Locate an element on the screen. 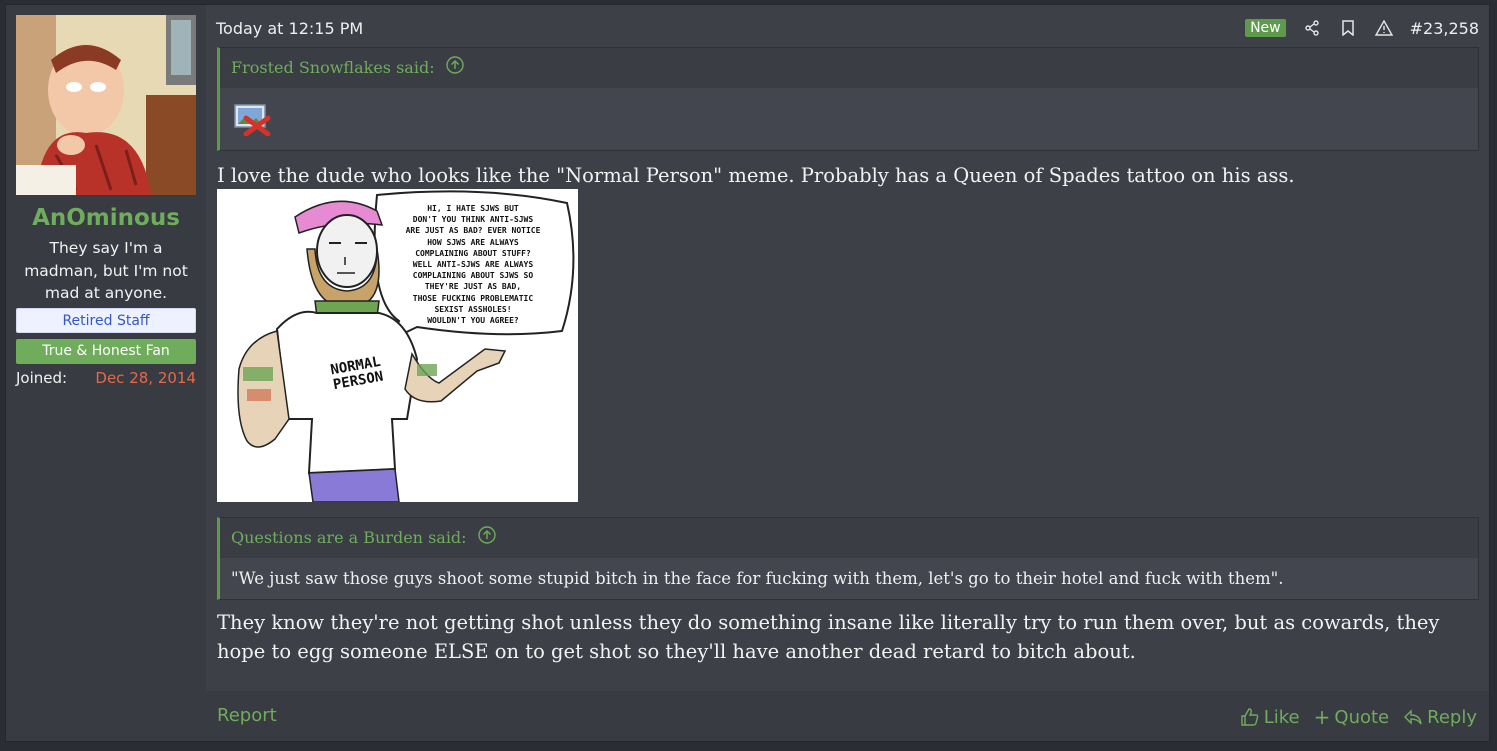  meme-speech-line: ARE JUST AS BAD? EVER NOTICE is located at coordinates (473, 231).